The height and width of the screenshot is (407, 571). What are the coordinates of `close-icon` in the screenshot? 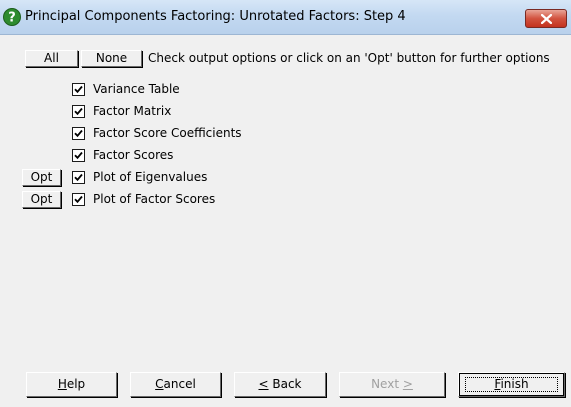 It's located at (546, 19).